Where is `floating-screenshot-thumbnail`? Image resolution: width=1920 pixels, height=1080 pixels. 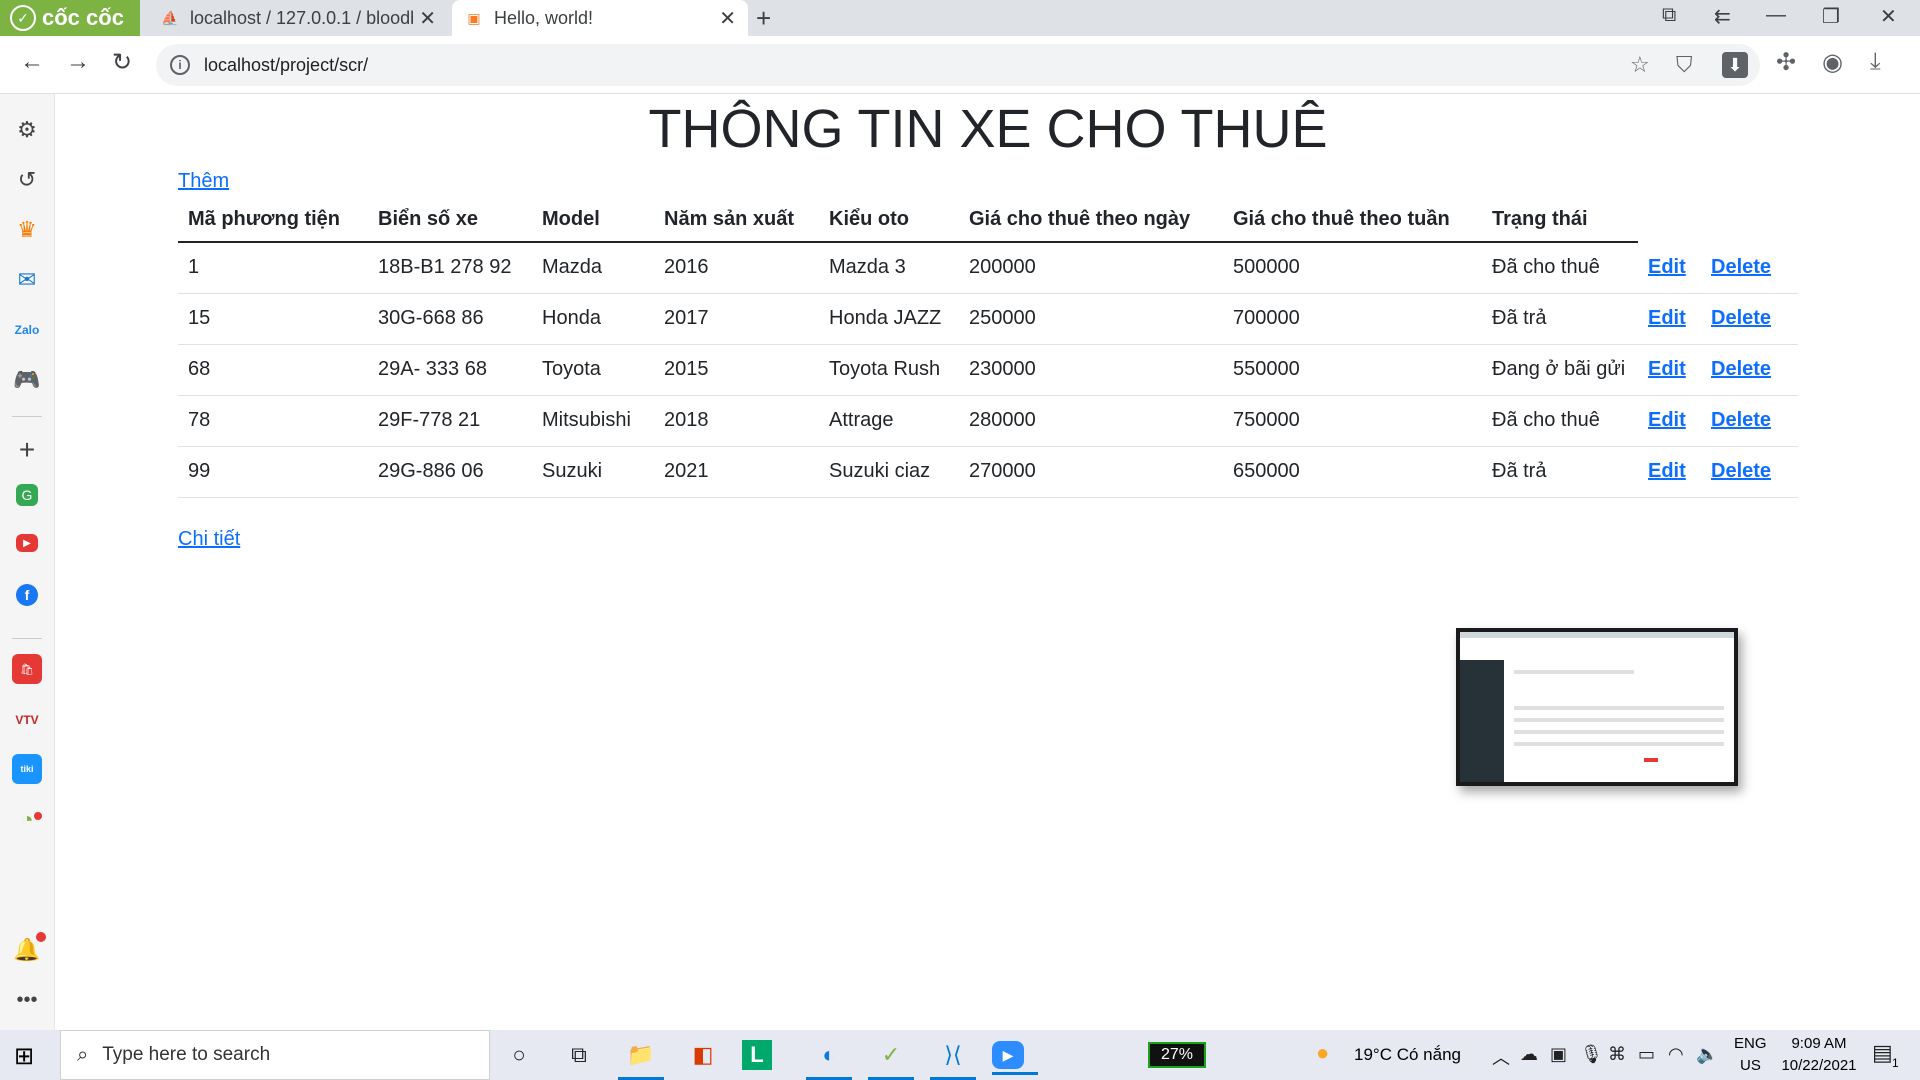 floating-screenshot-thumbnail is located at coordinates (1597, 707).